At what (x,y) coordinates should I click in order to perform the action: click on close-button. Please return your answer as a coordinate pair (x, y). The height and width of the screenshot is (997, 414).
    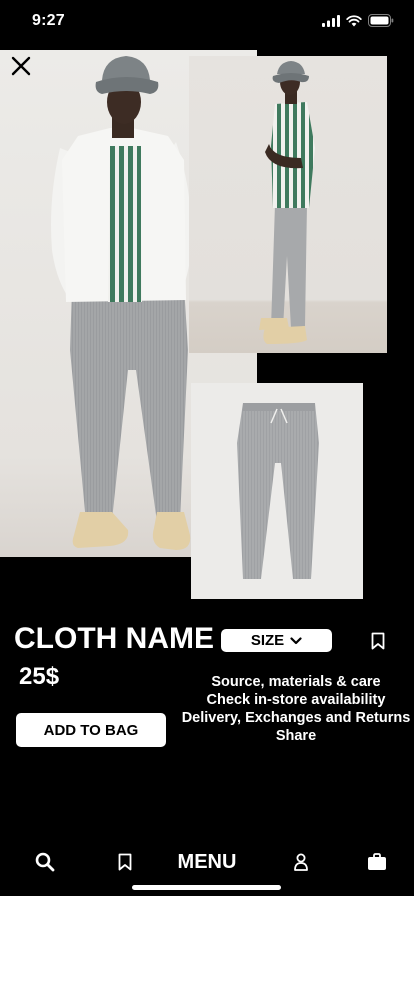
    Looking at the image, I should click on (21, 66).